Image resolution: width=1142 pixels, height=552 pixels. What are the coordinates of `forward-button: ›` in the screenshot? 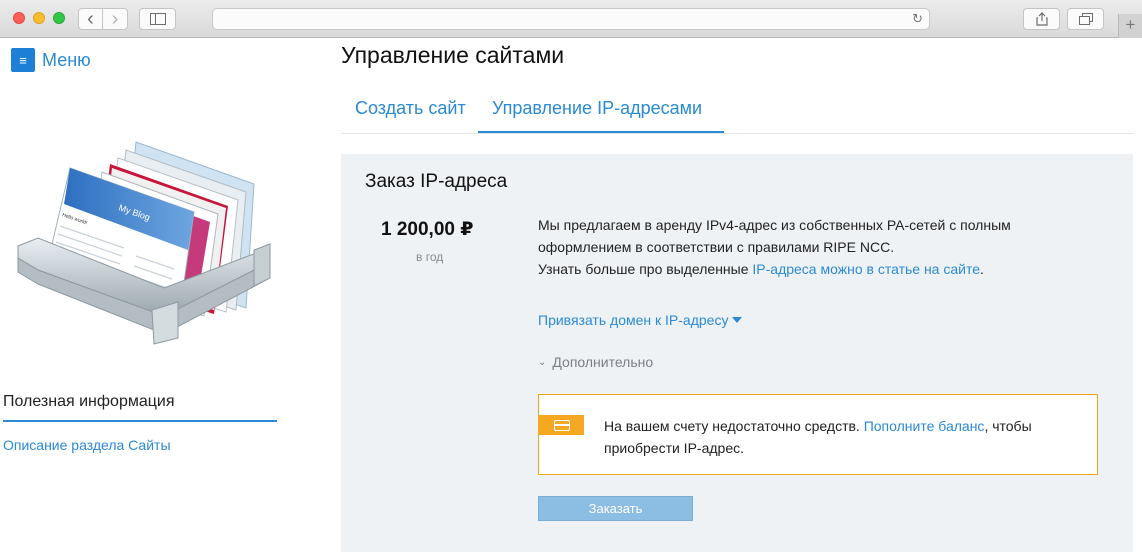 It's located at (115, 19).